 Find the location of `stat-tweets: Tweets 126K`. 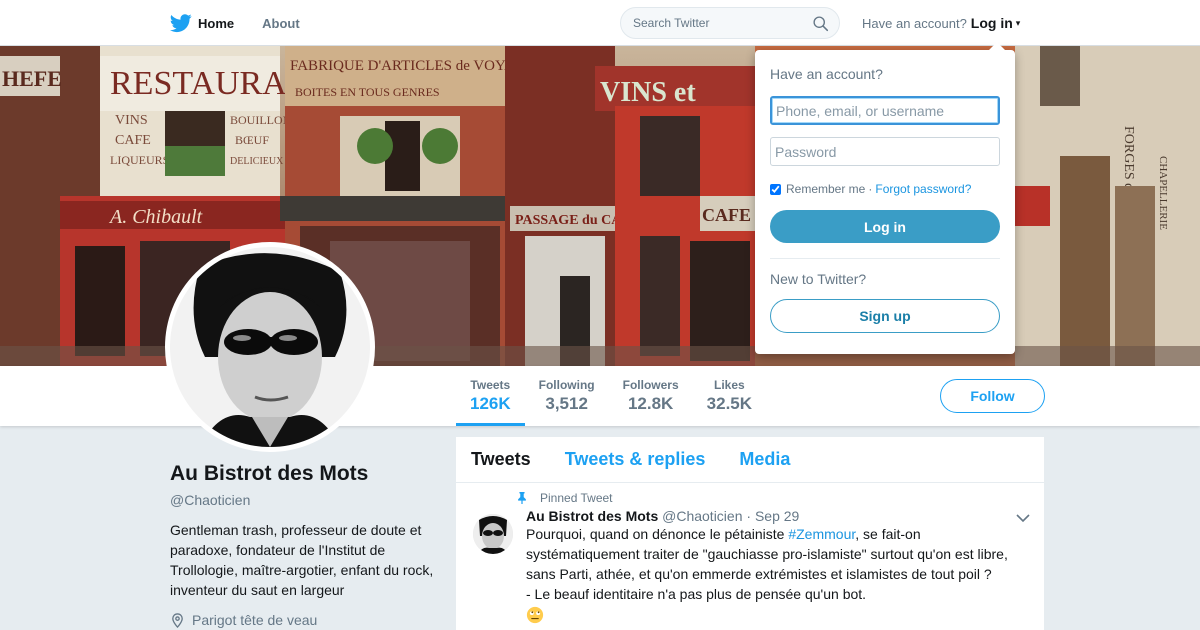

stat-tweets: Tweets 126K is located at coordinates (490, 396).